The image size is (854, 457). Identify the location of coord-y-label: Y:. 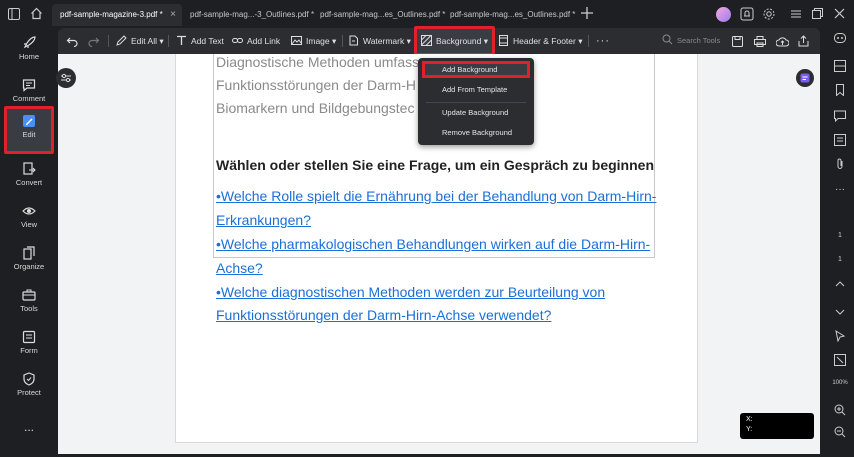
(749, 429).